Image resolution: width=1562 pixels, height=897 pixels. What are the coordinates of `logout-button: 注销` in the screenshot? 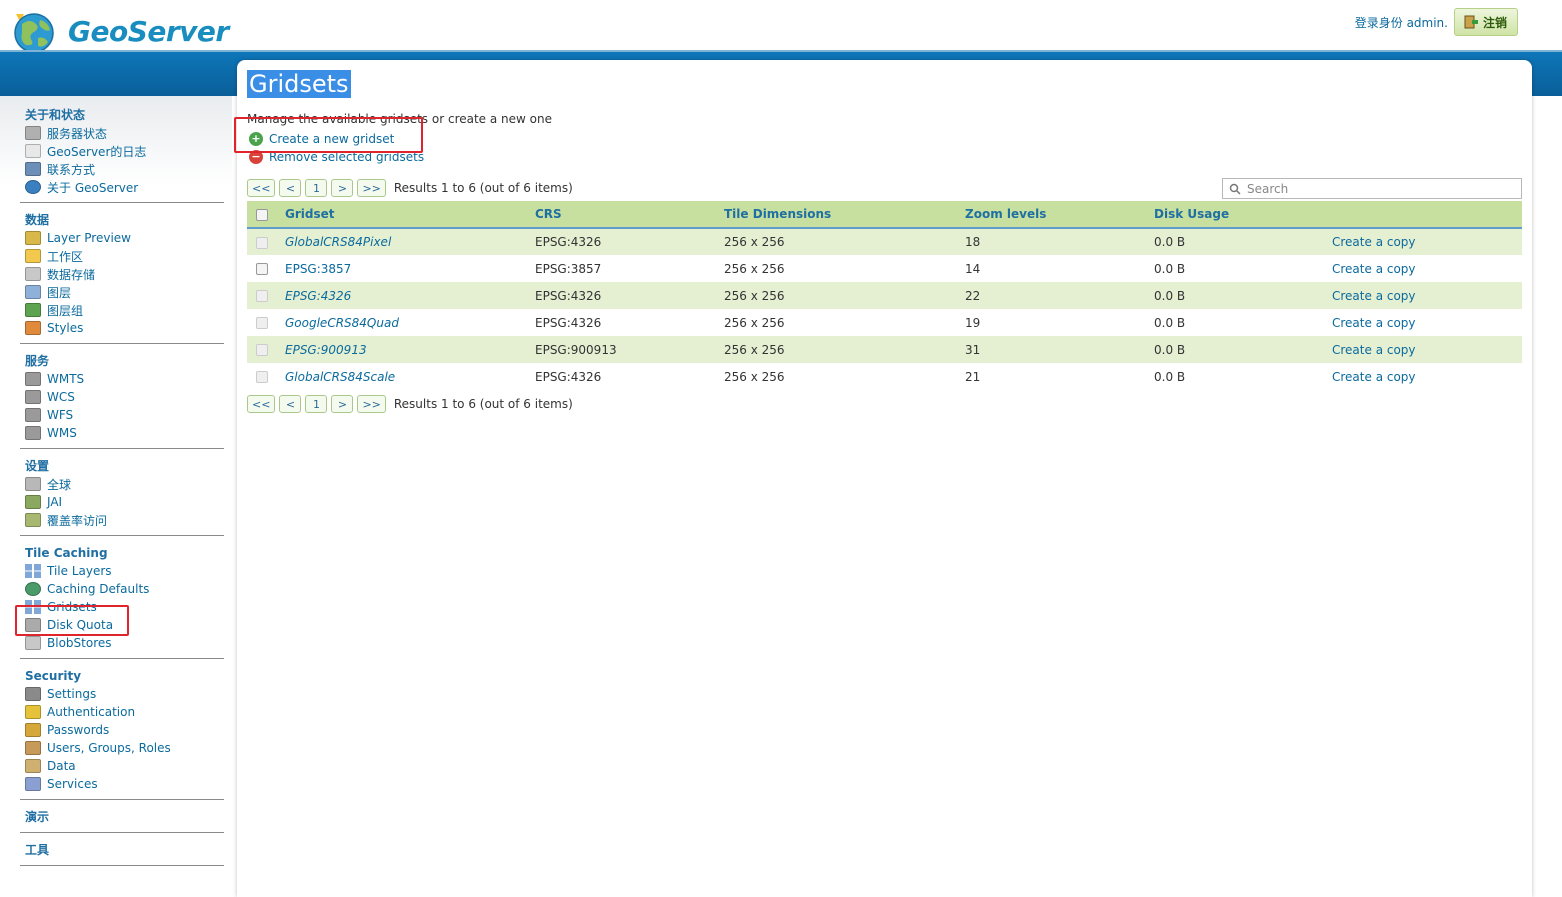 It's located at (1485, 22).